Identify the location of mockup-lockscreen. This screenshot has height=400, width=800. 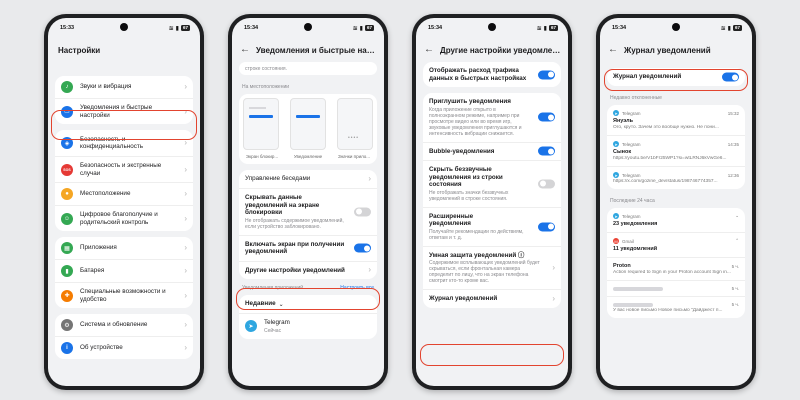
(261, 124).